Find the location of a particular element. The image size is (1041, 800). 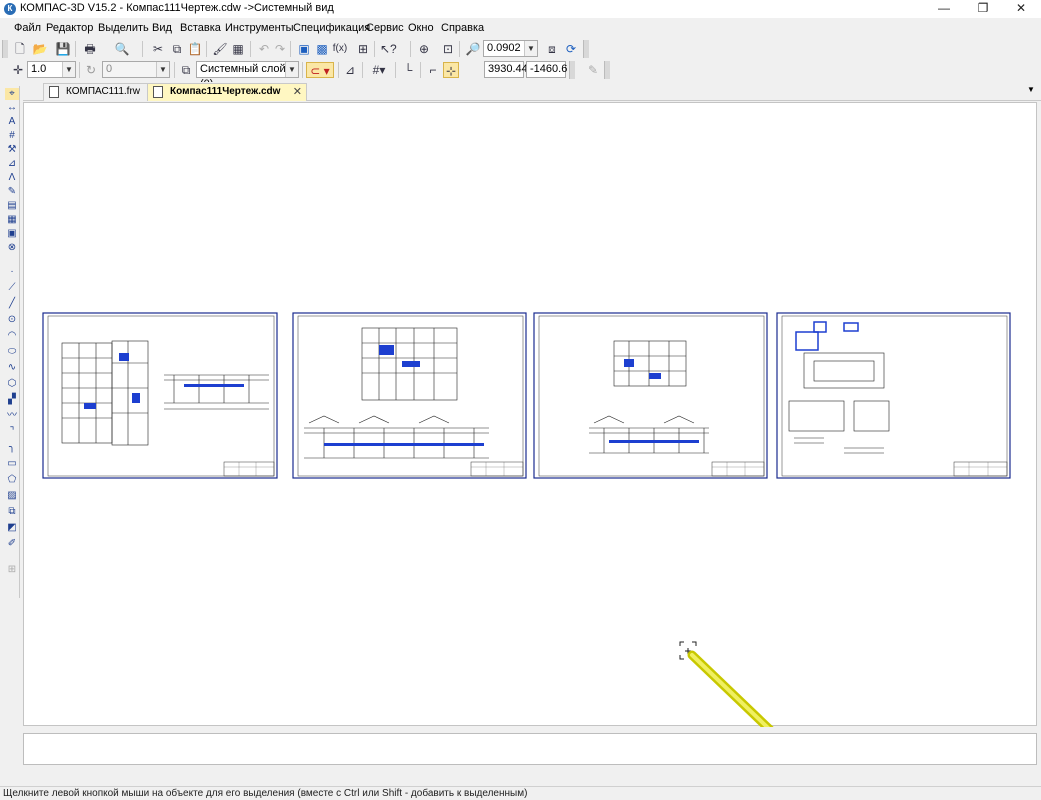

menu-editor: Редактор is located at coordinates (69, 28).